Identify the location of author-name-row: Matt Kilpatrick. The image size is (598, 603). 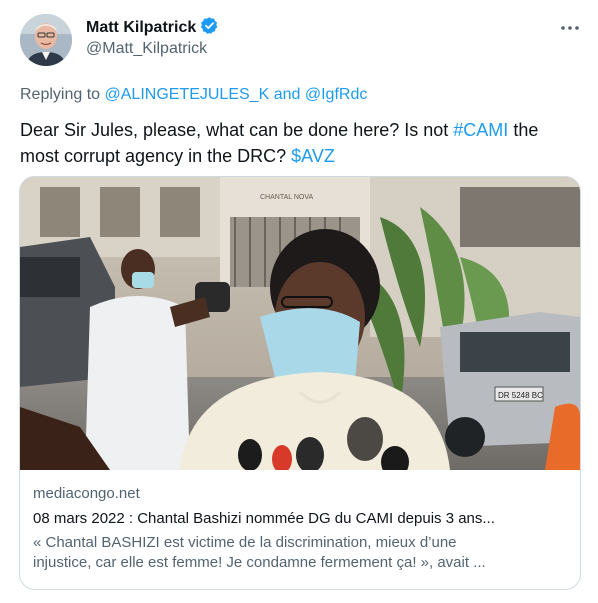
(152, 28).